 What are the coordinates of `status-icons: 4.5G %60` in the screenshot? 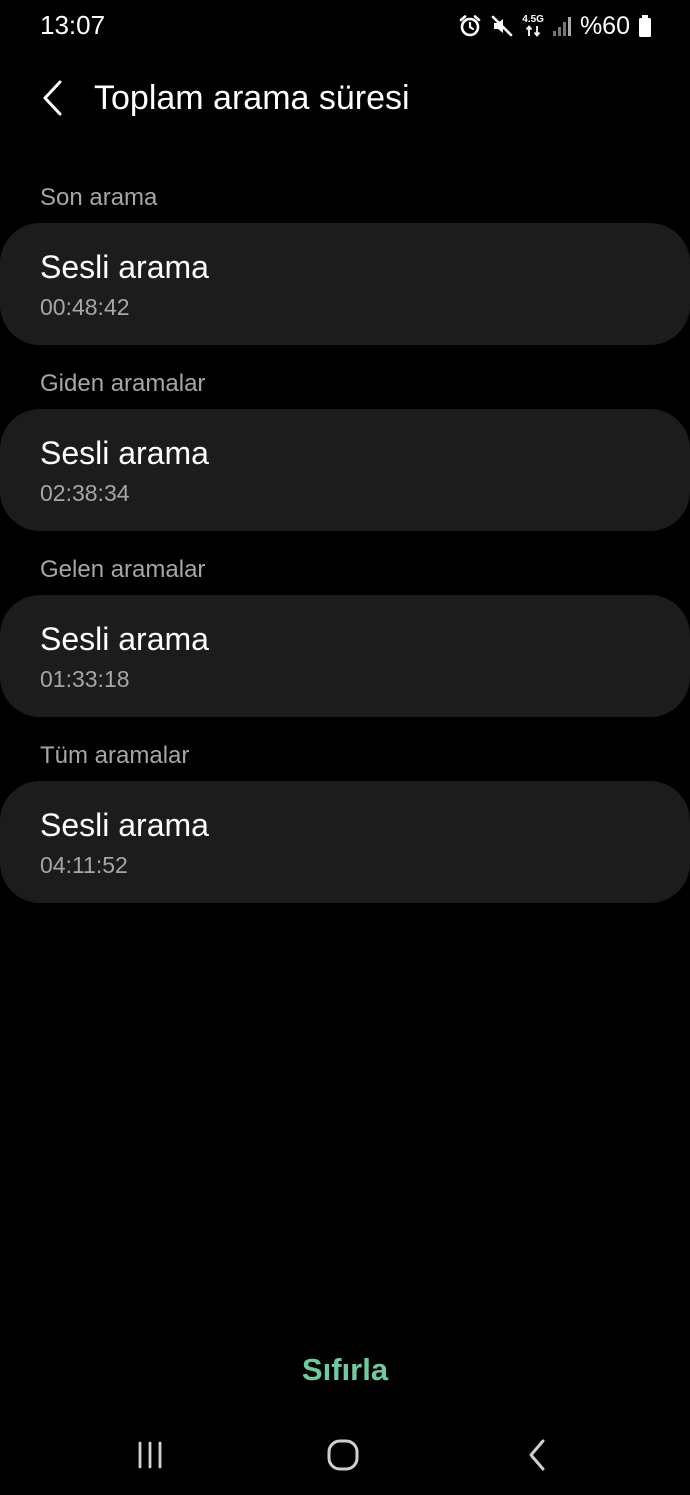 It's located at (555, 26).